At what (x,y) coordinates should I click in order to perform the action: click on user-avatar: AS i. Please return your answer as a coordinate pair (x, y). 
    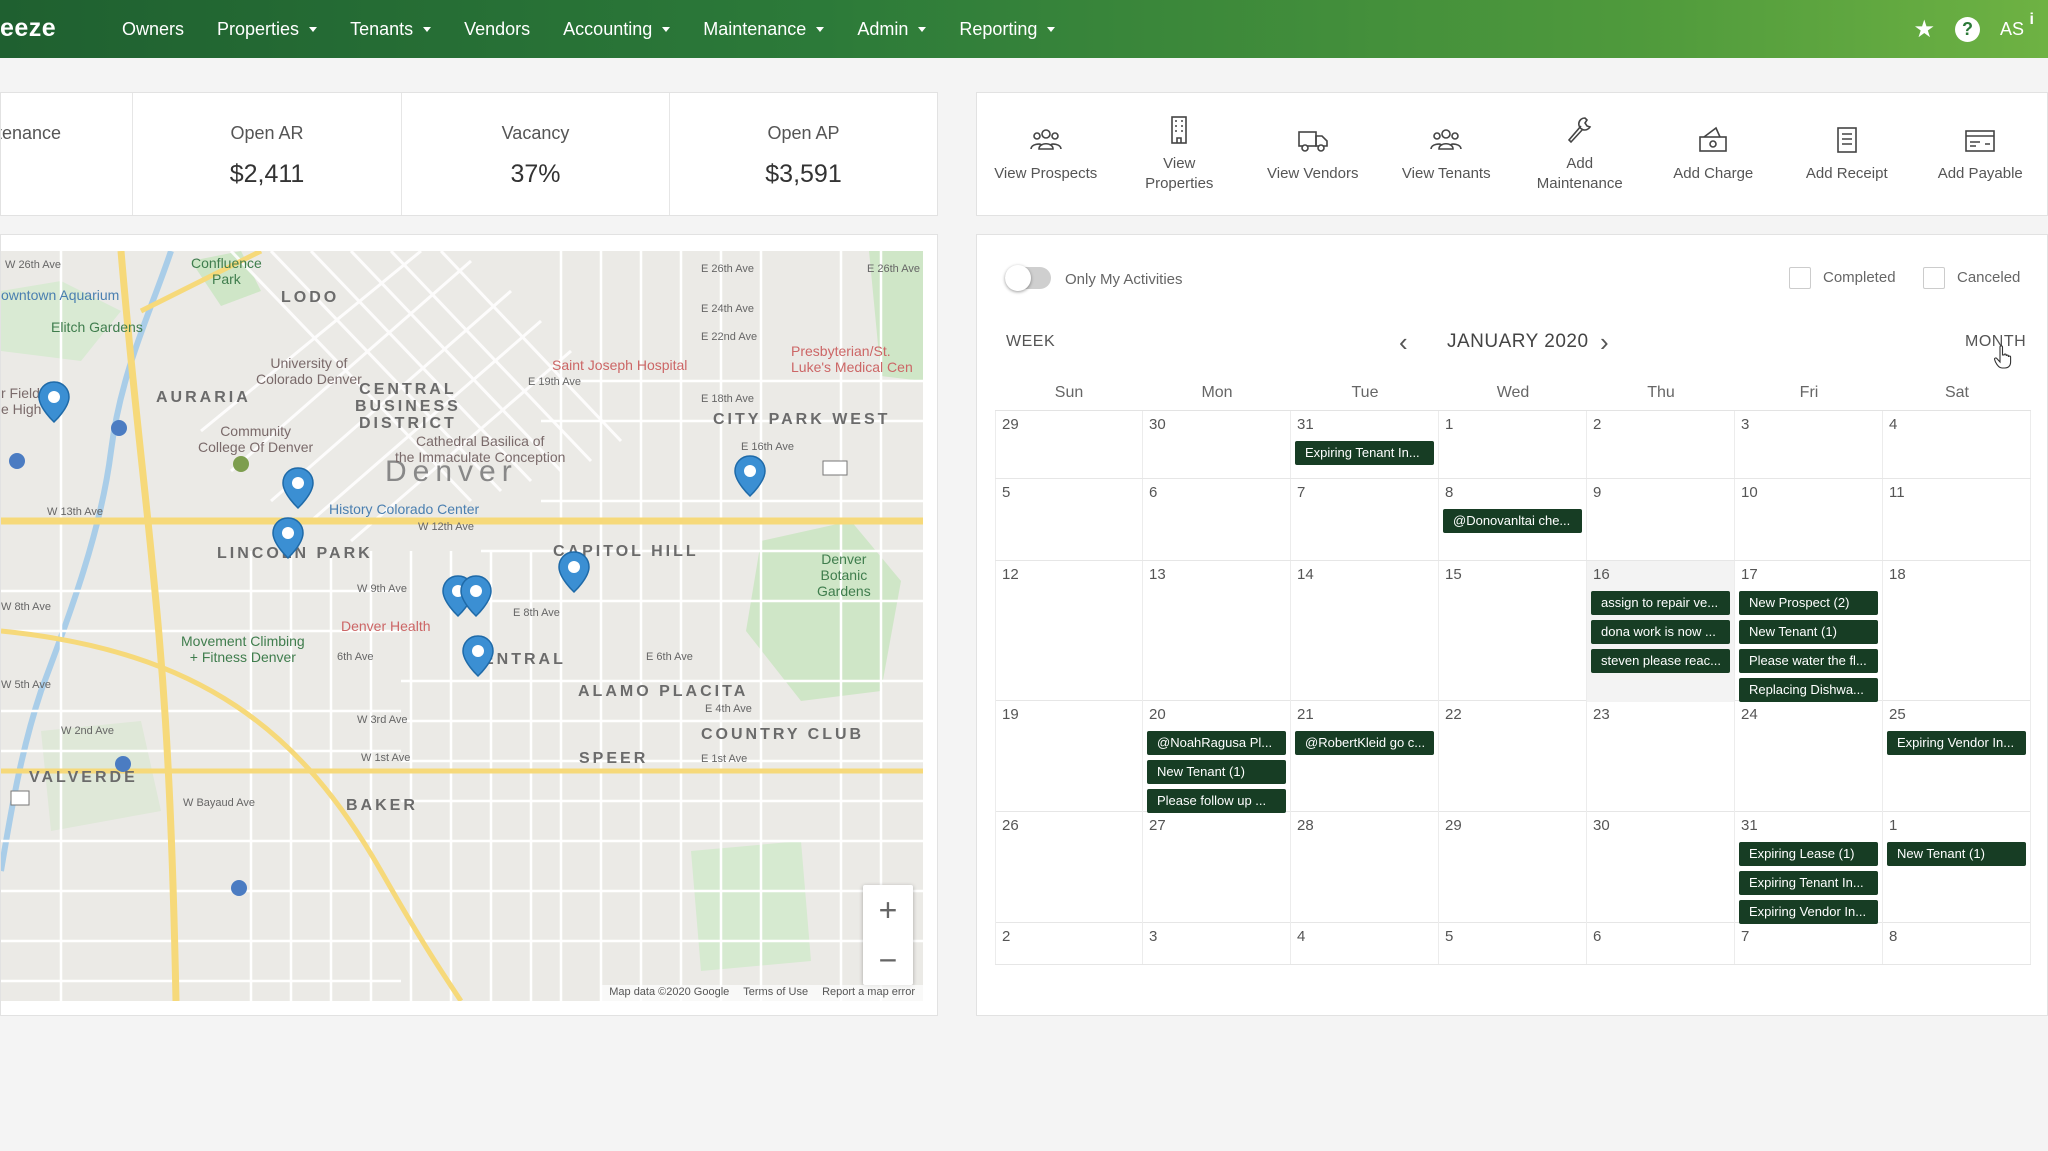
    Looking at the image, I should click on (2017, 25).